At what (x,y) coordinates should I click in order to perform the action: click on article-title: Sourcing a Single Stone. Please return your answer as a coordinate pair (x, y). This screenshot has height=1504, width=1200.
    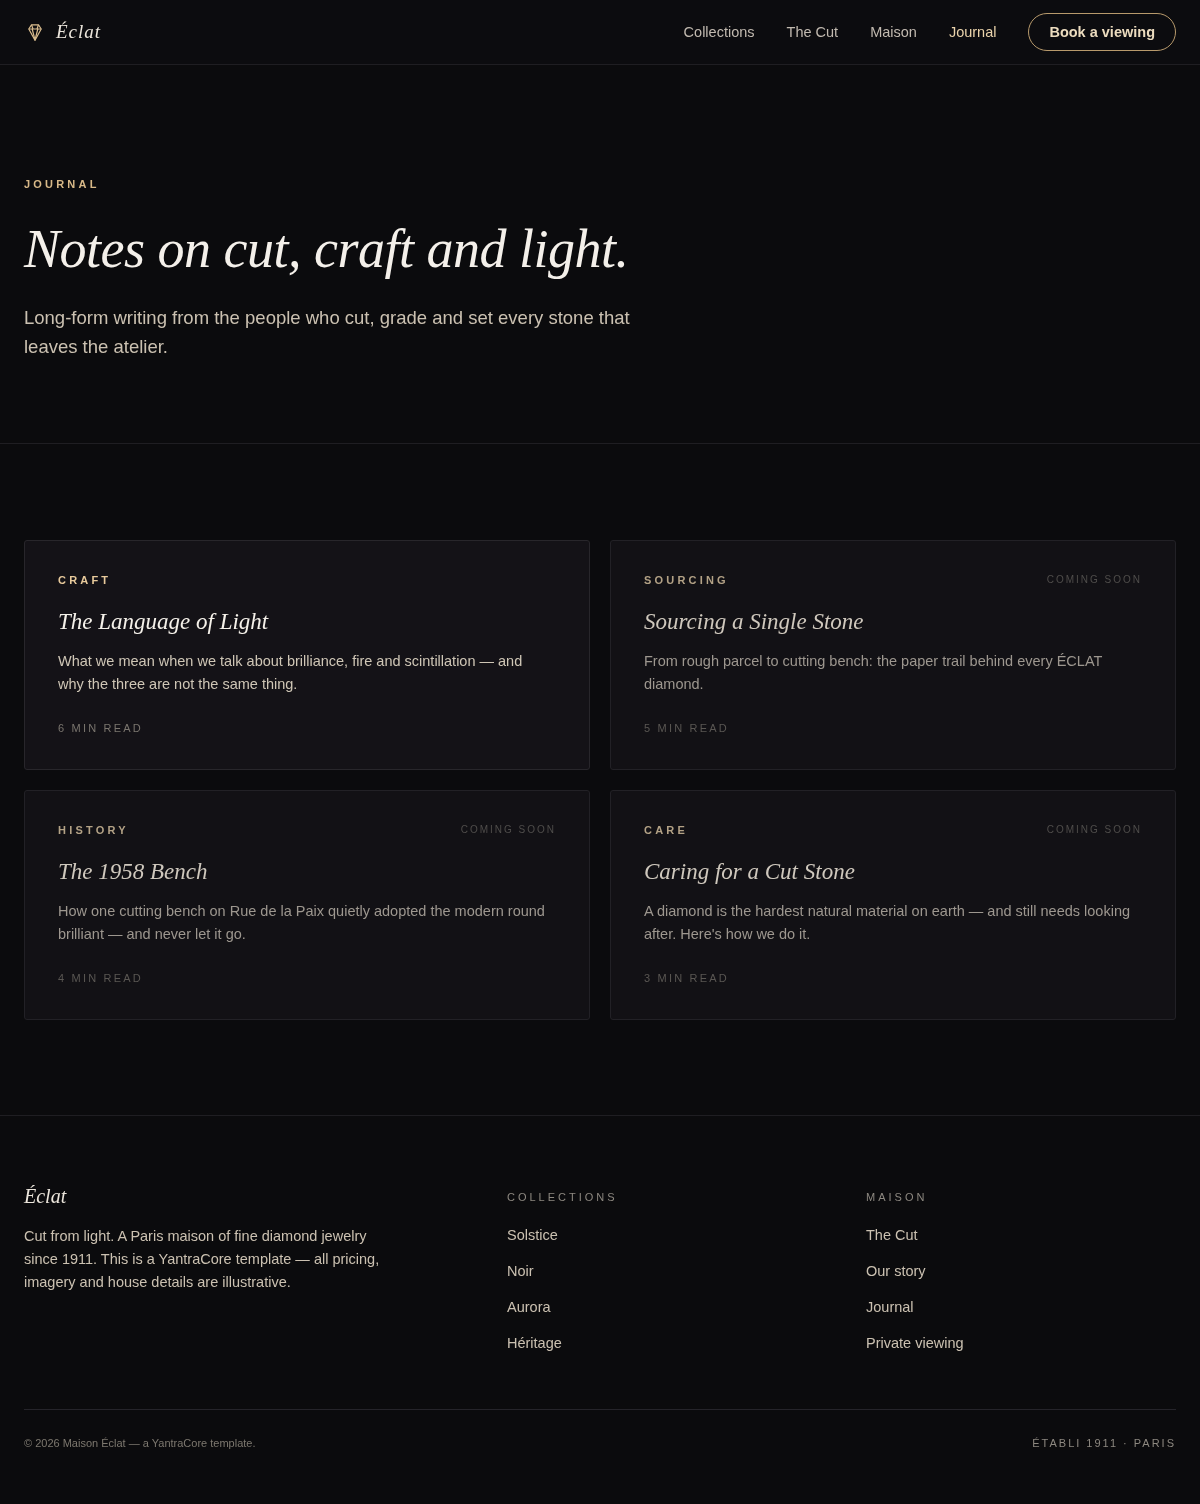
    Looking at the image, I should click on (754, 622).